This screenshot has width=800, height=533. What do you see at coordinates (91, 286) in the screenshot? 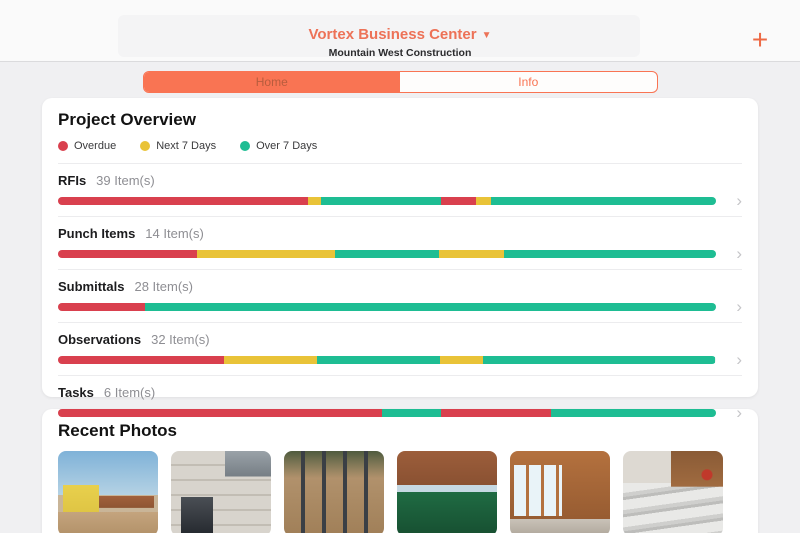
I see `row-name: Submittals` at bounding box center [91, 286].